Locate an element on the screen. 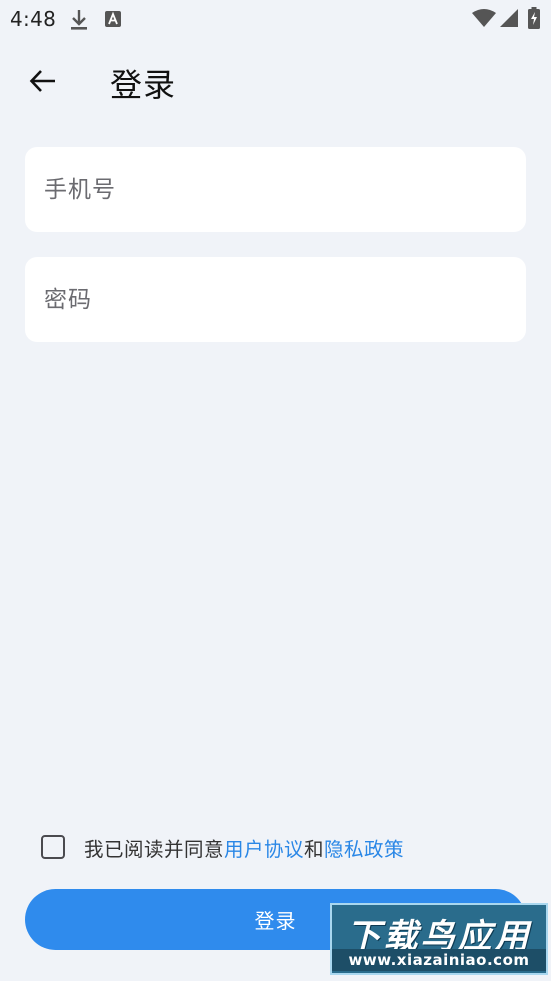 The height and width of the screenshot is (981, 551). phone-input is located at coordinates (275, 189).